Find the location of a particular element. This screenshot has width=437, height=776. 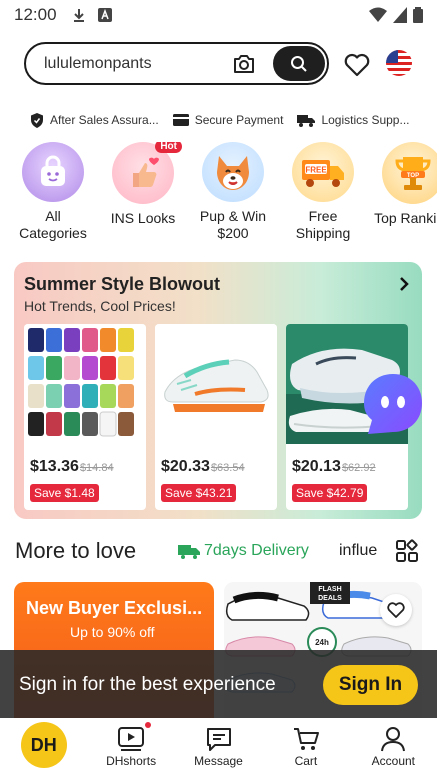

camera-search-button is located at coordinates (244, 64).